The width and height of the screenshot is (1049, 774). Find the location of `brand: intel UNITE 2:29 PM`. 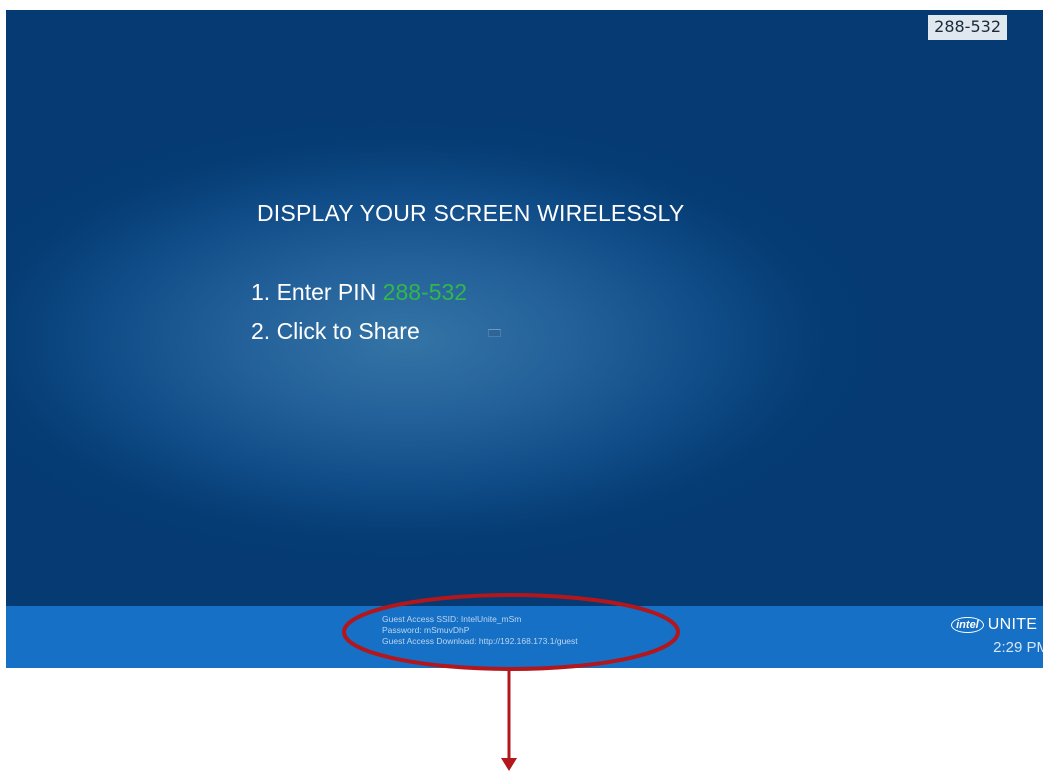

brand: intel UNITE 2:29 PM is located at coordinates (997, 635).